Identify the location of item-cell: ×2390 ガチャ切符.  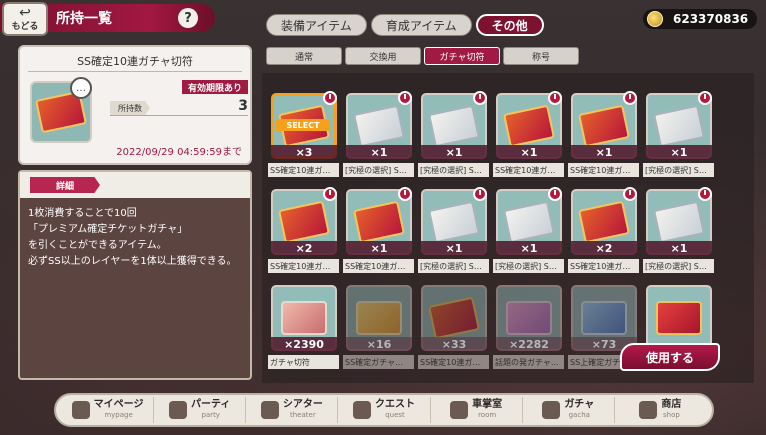
(303, 331).